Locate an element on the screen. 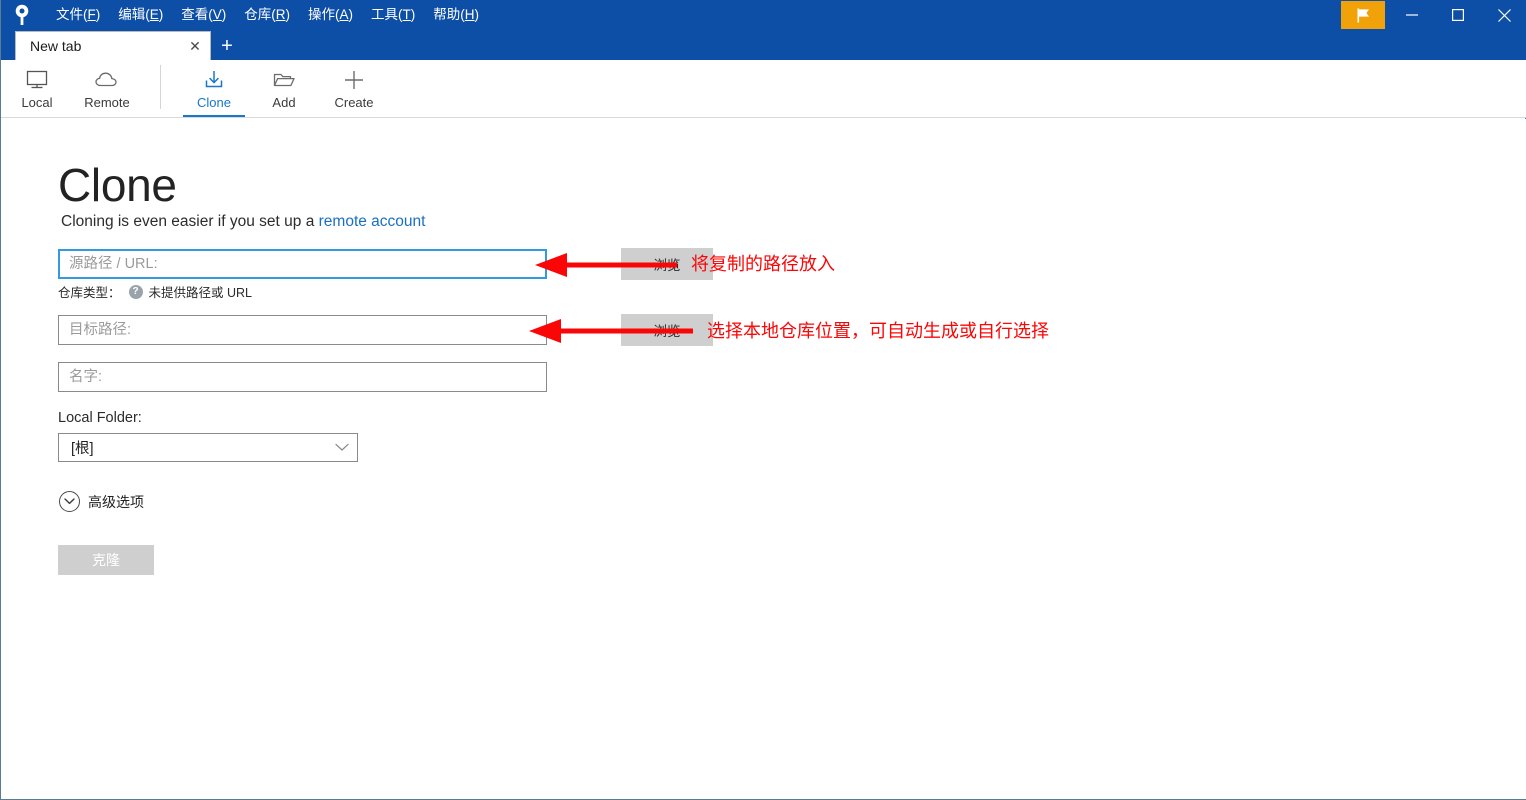 The image size is (1526, 800). close-button is located at coordinates (1503, 15).